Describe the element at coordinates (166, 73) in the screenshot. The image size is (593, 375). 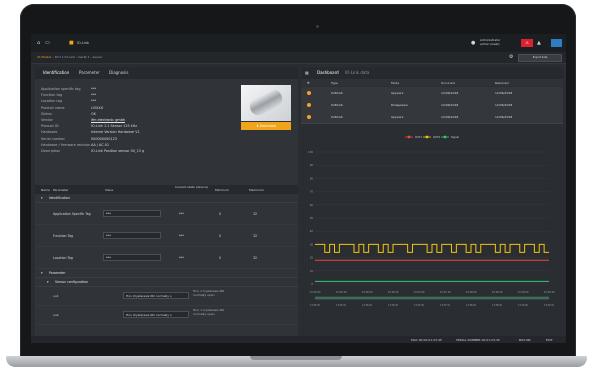
I see `device-tabs: Identification Parameter Diagnosis` at that location.